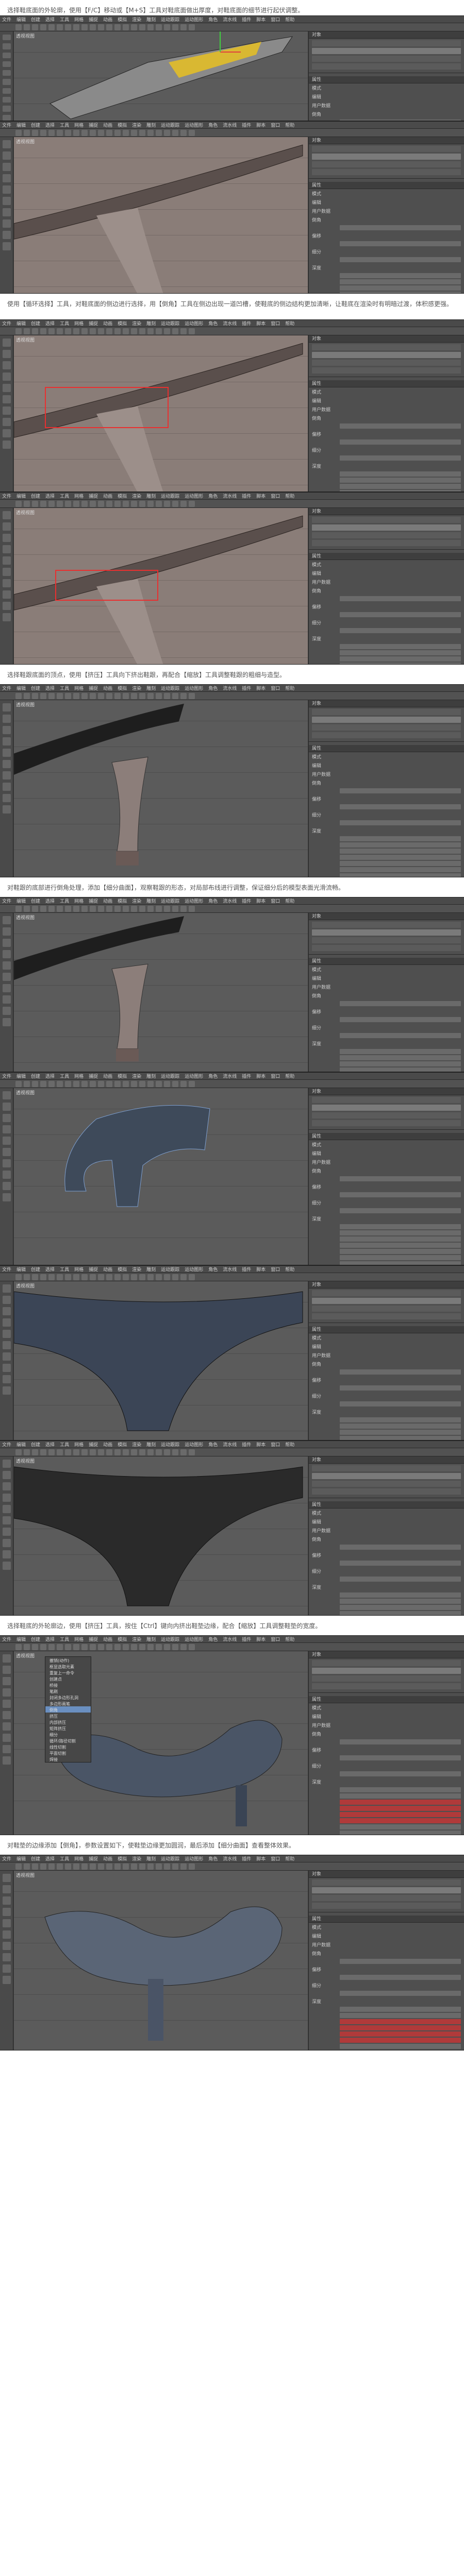 The width and height of the screenshot is (464, 2576). What do you see at coordinates (35, 496) in the screenshot?
I see `menu-item: 创建` at bounding box center [35, 496].